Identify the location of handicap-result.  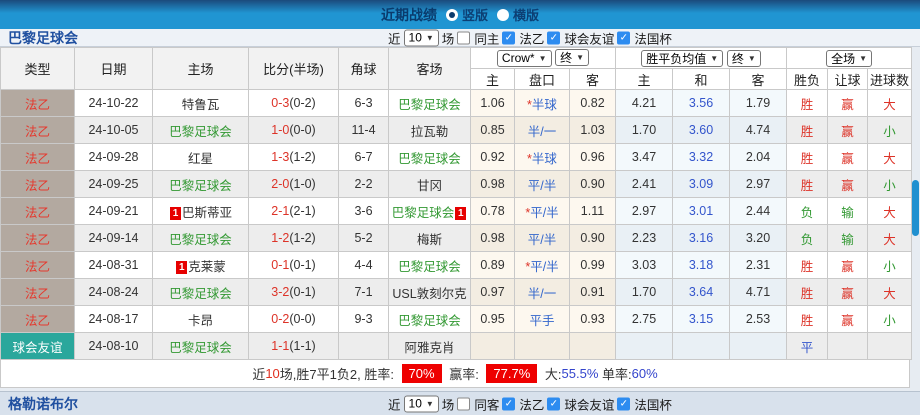
(848, 346).